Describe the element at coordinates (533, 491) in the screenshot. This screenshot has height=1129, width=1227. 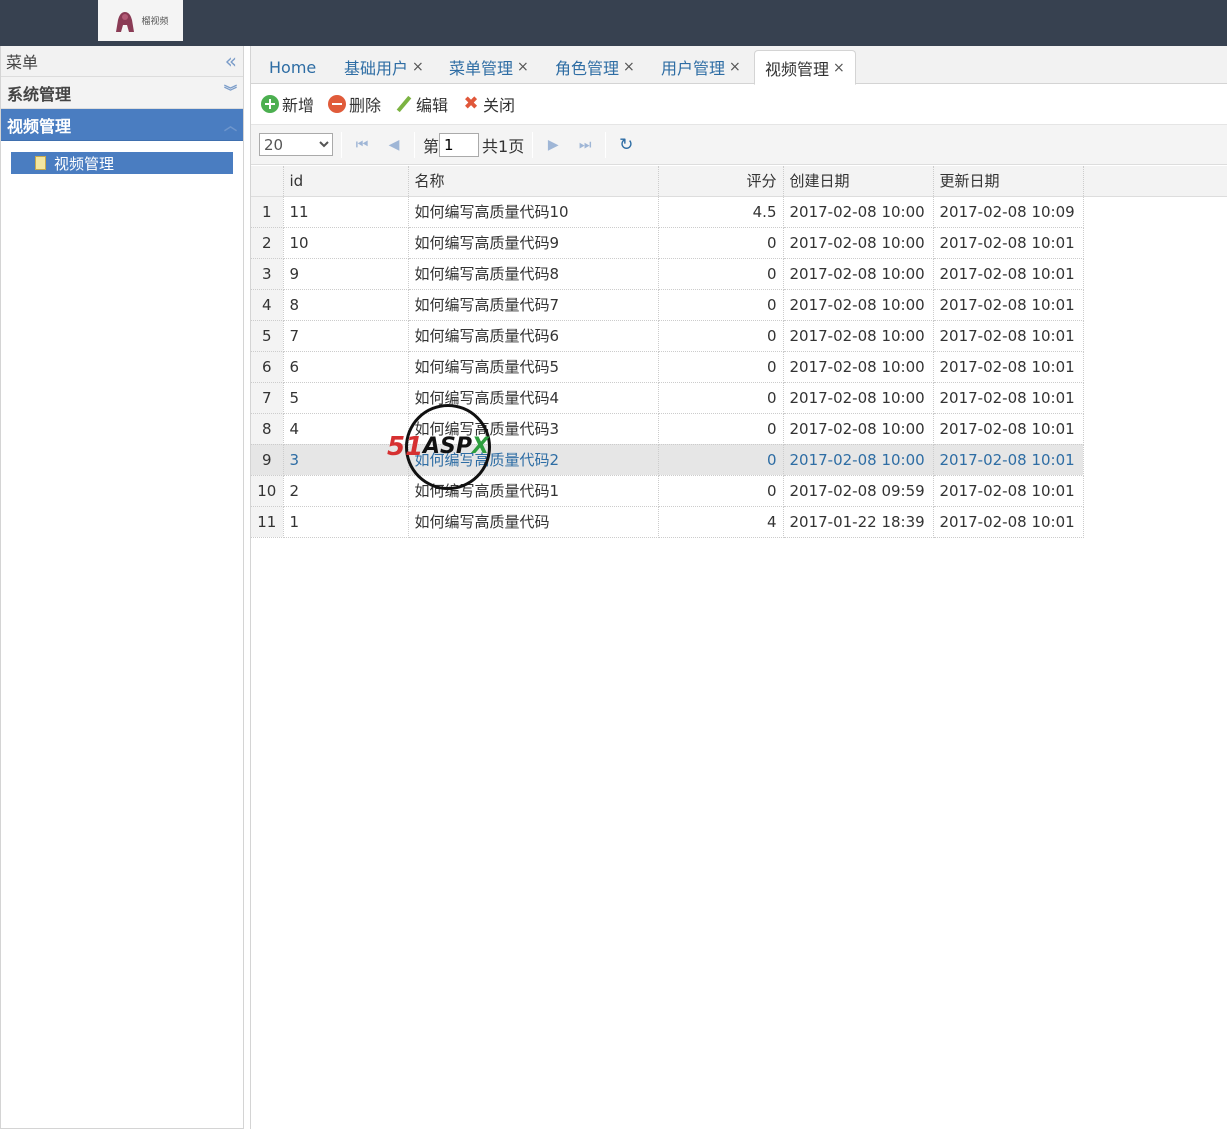
I see `cell-name: 如何编写高质量代码1` at that location.